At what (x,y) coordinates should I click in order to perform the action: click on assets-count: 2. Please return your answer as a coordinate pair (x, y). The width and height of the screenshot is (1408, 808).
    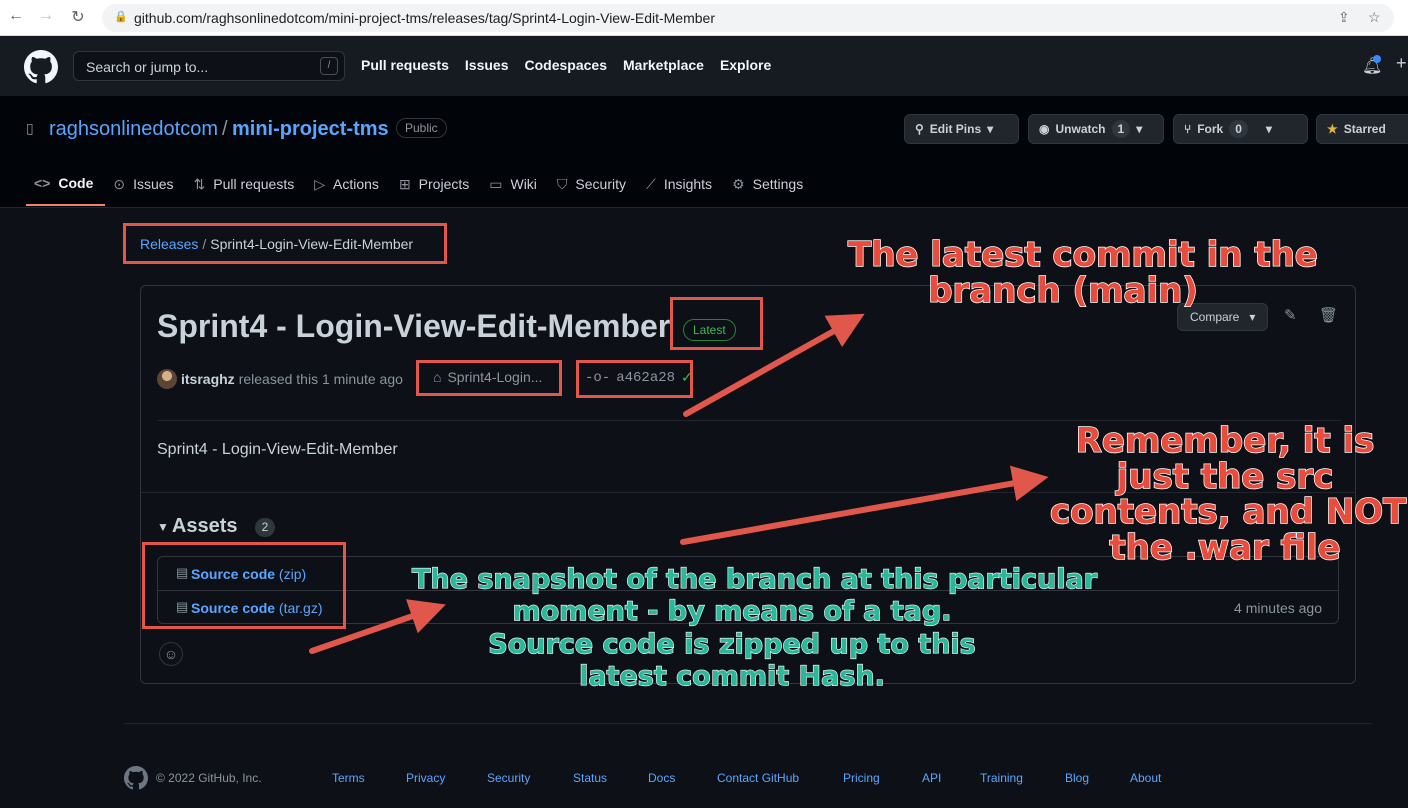
    Looking at the image, I should click on (265, 527).